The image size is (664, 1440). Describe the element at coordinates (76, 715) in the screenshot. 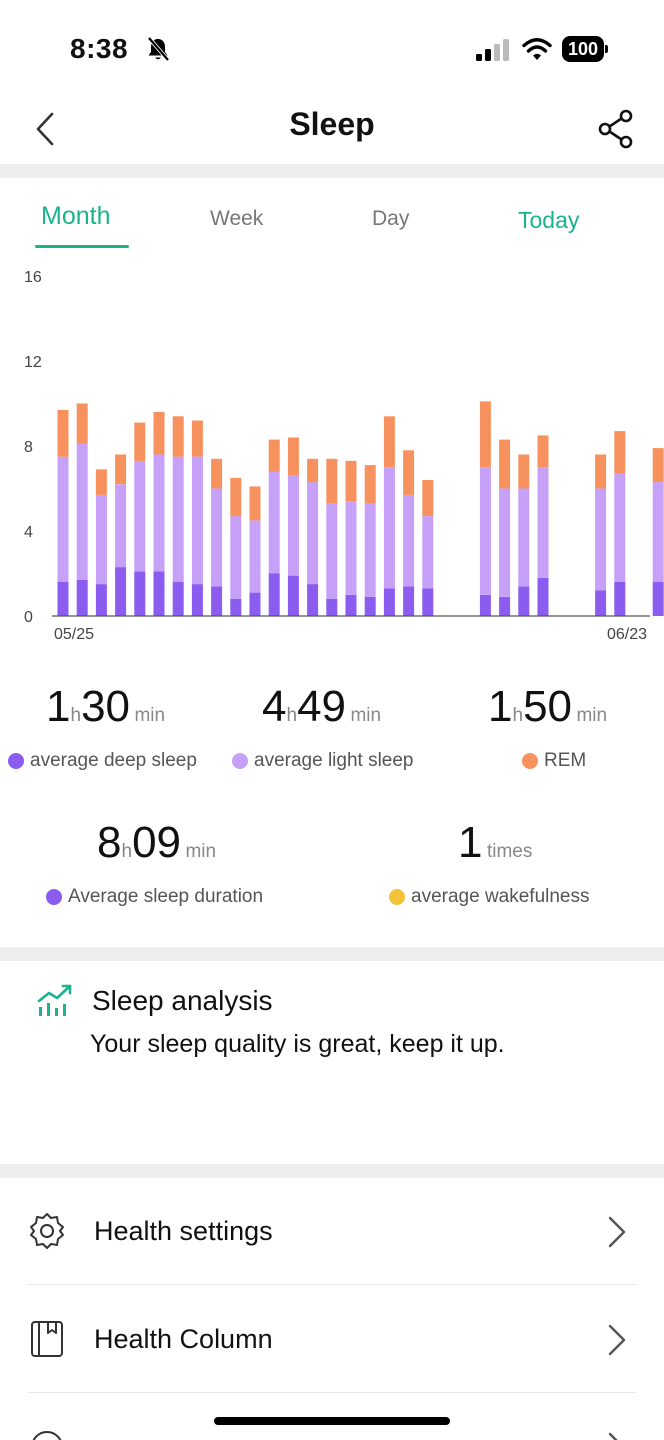

I see `deep-h-unit: h` at that location.